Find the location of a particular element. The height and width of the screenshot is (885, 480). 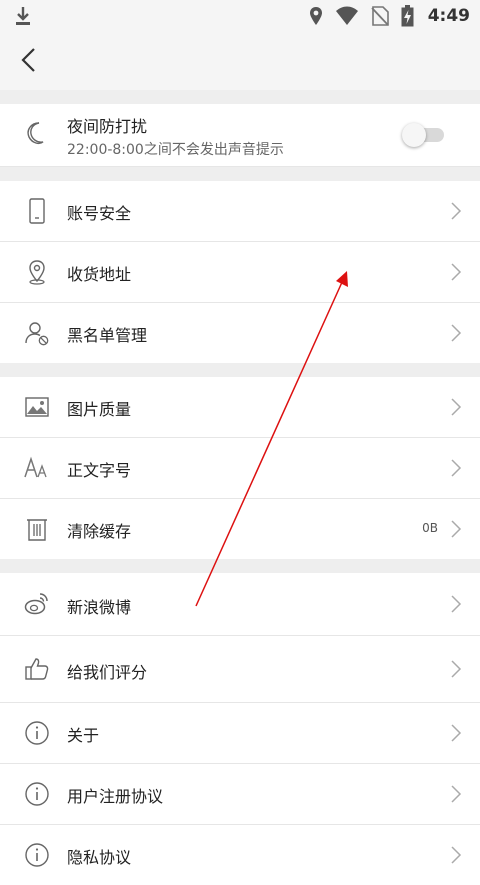

night-mode-title: 夜间防打扰 is located at coordinates (107, 126).